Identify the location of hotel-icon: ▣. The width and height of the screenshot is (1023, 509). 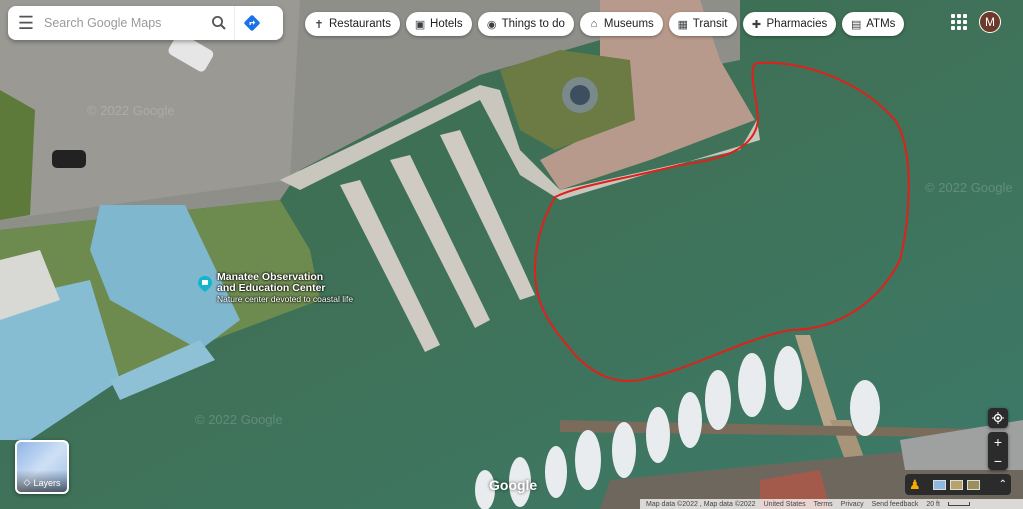
(420, 24).